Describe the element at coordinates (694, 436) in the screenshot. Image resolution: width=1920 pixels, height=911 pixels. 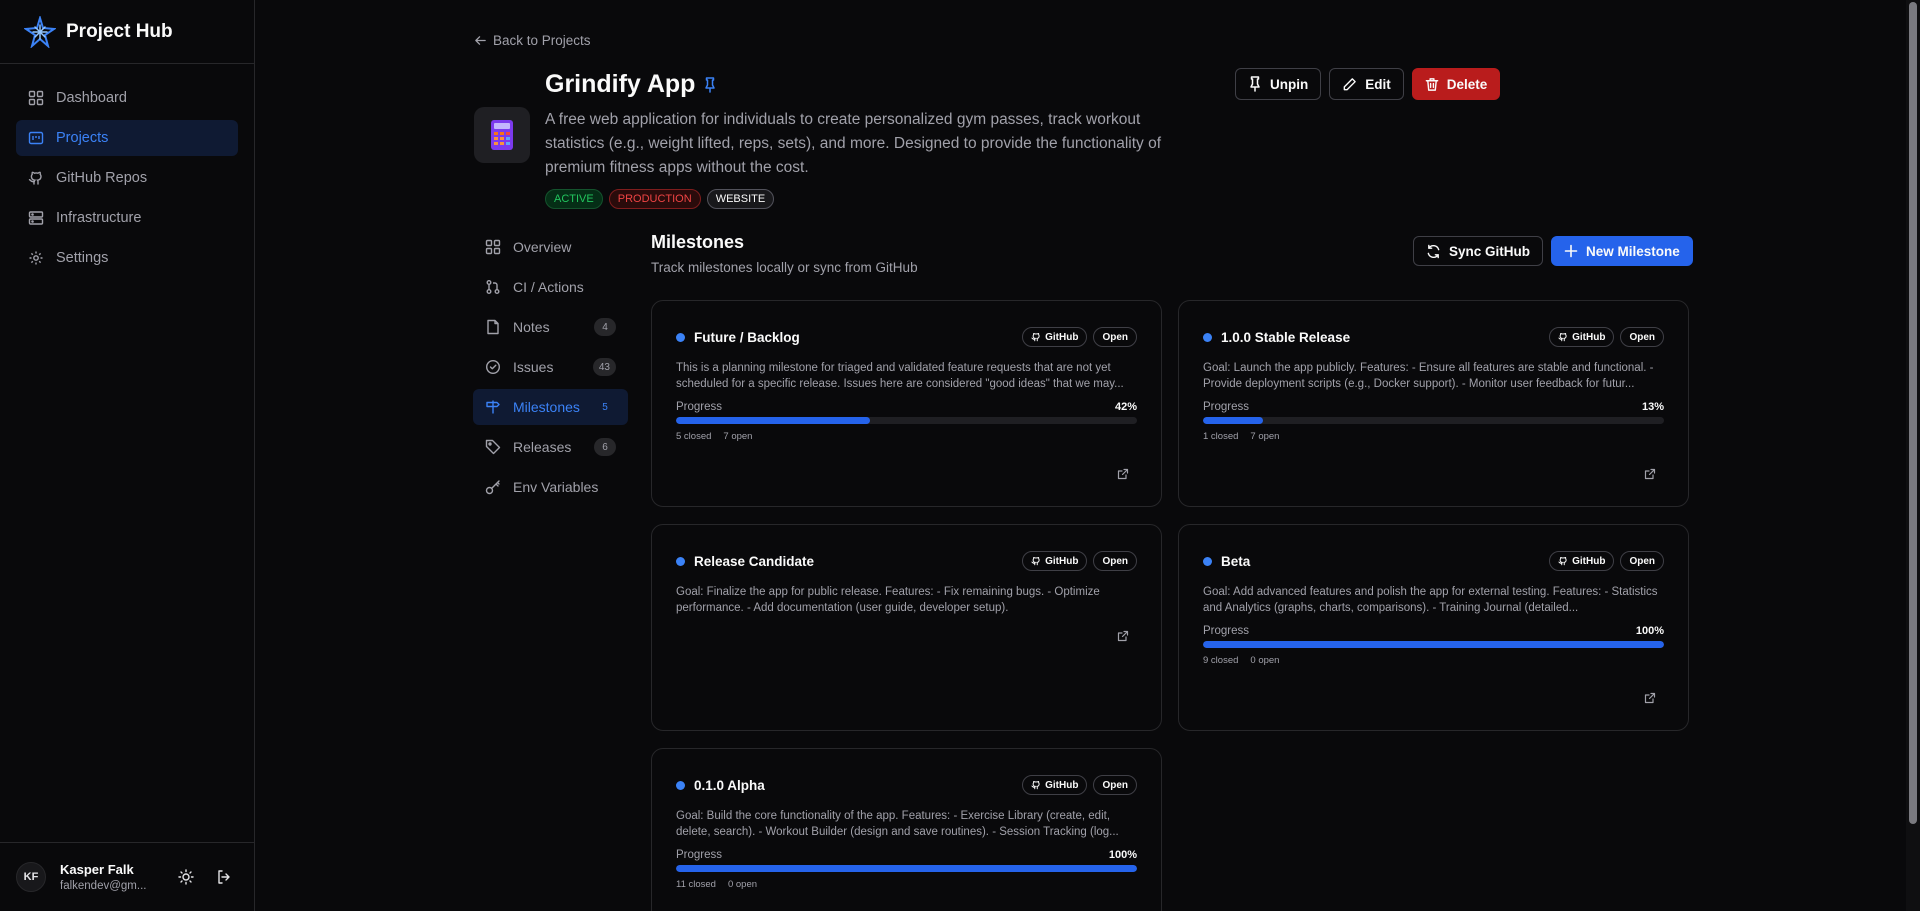
I see `closed-count: 5 closed` at that location.